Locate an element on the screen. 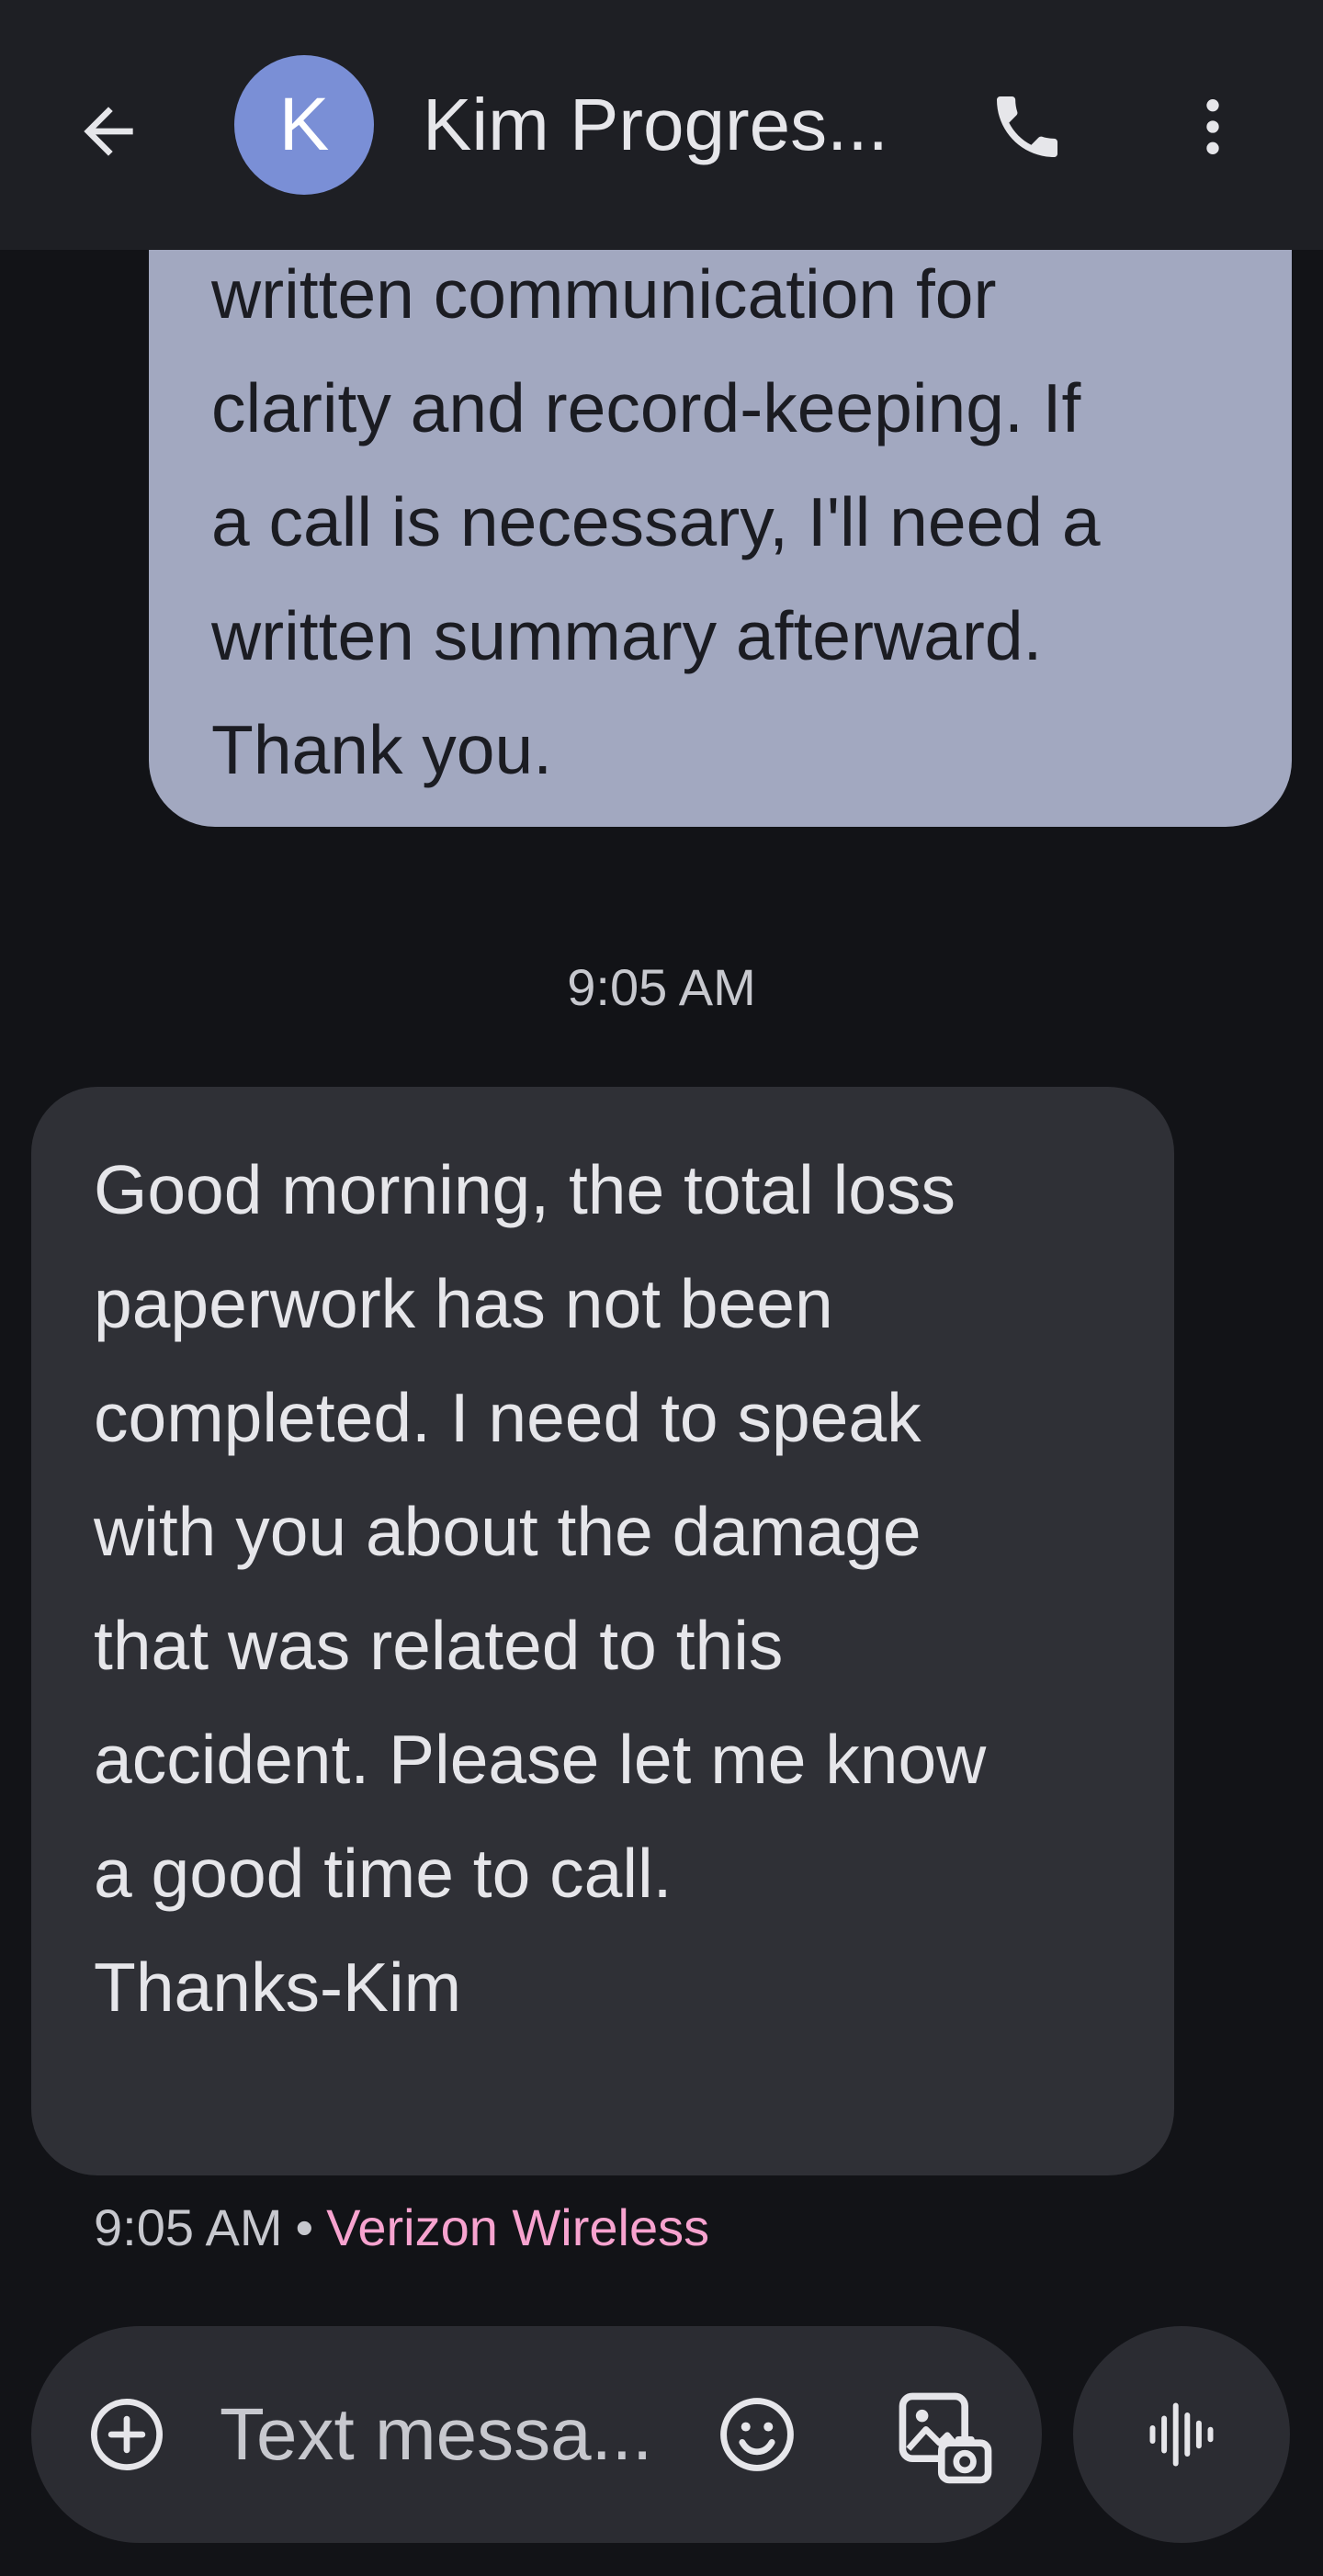 The height and width of the screenshot is (2576, 1323). voice-waveform-icon is located at coordinates (1181, 2434).